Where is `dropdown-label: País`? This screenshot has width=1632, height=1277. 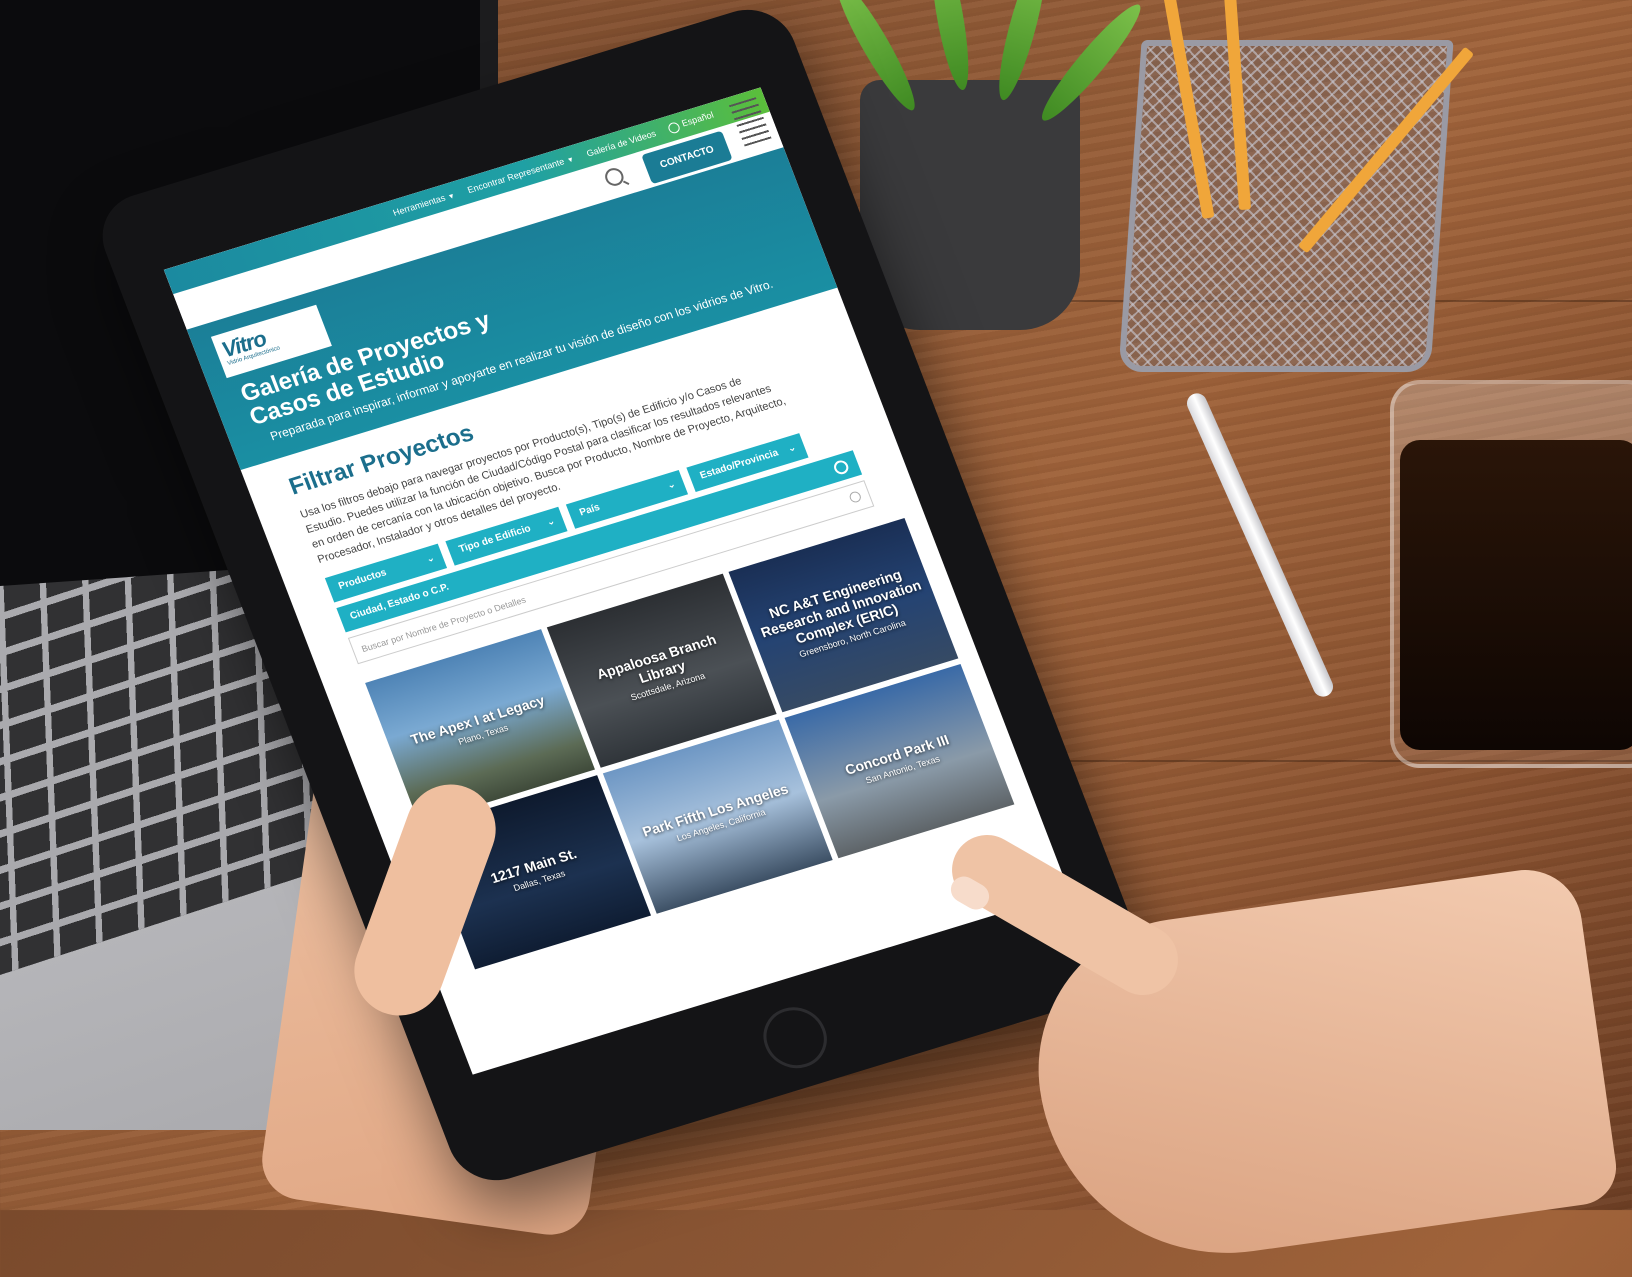 dropdown-label: País is located at coordinates (589, 510).